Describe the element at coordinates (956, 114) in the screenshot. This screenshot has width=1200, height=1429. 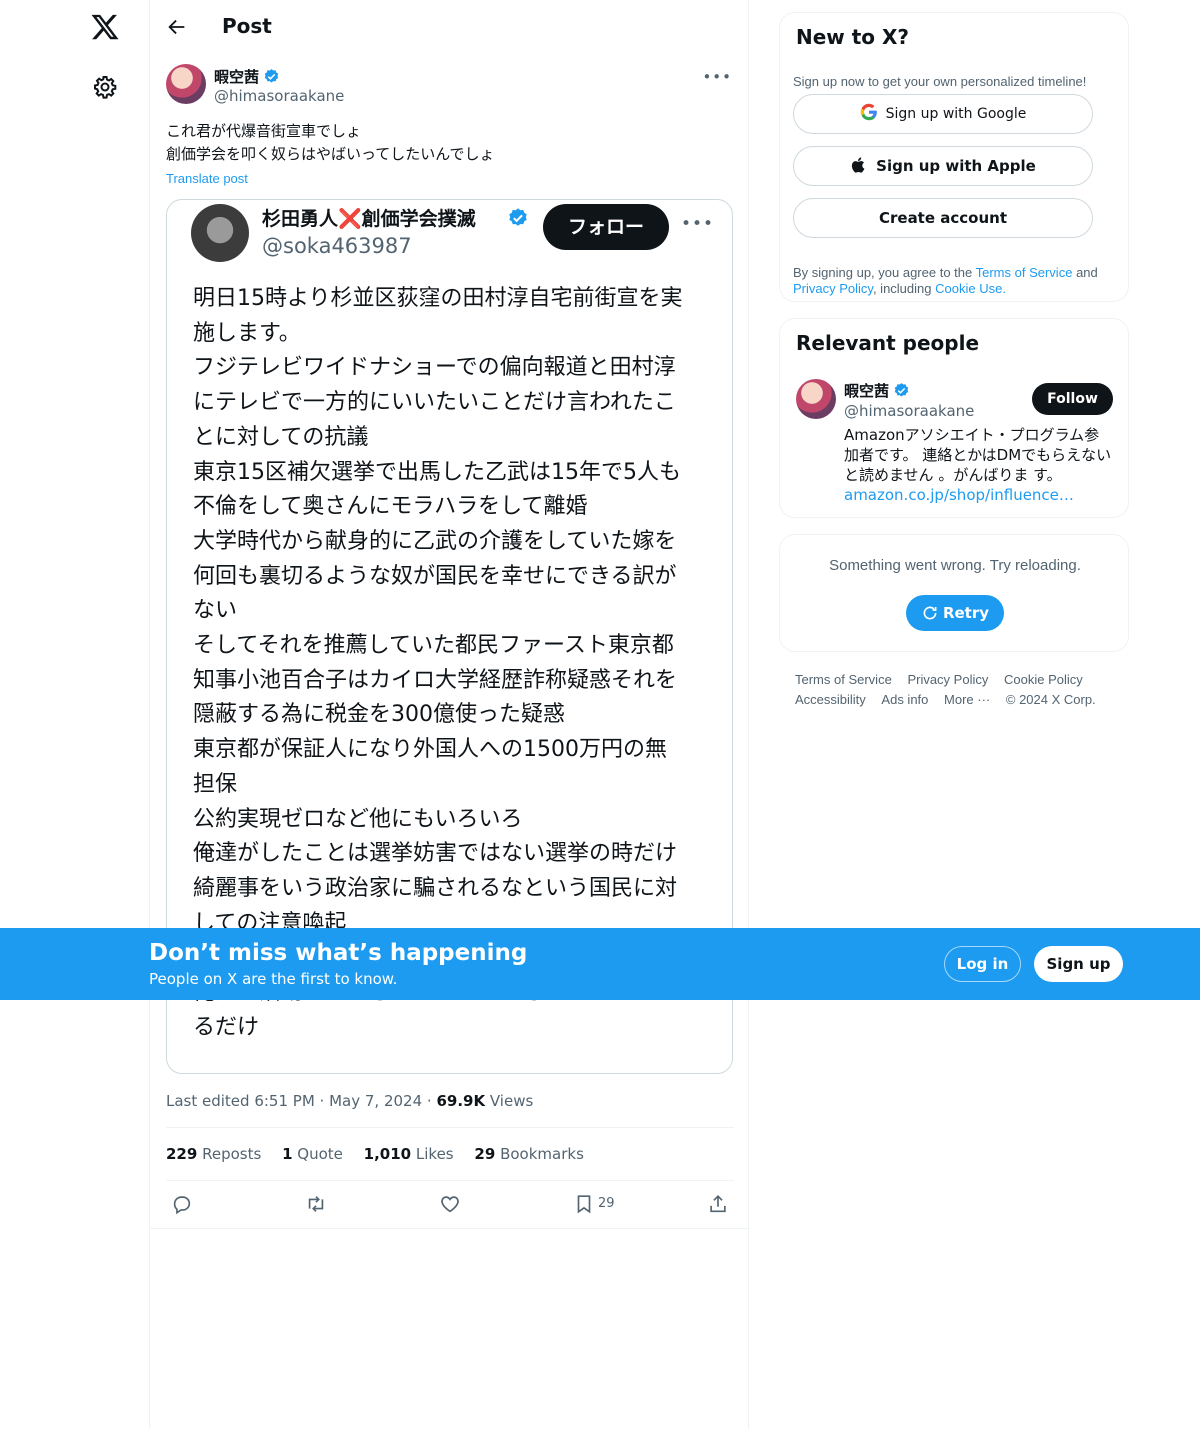
I see `google-signup-label: Sign up with Google` at that location.